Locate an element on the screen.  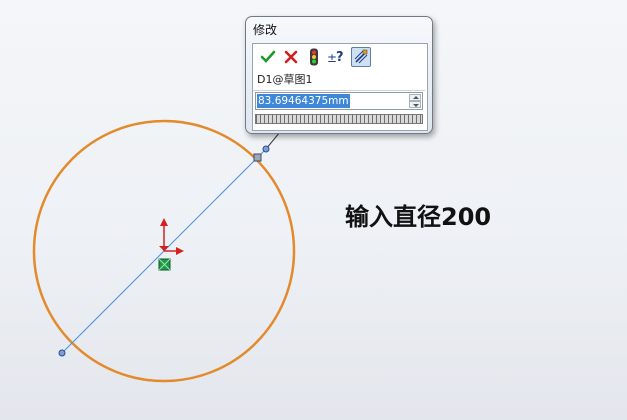
circle-point-marker is located at coordinates (257, 157).